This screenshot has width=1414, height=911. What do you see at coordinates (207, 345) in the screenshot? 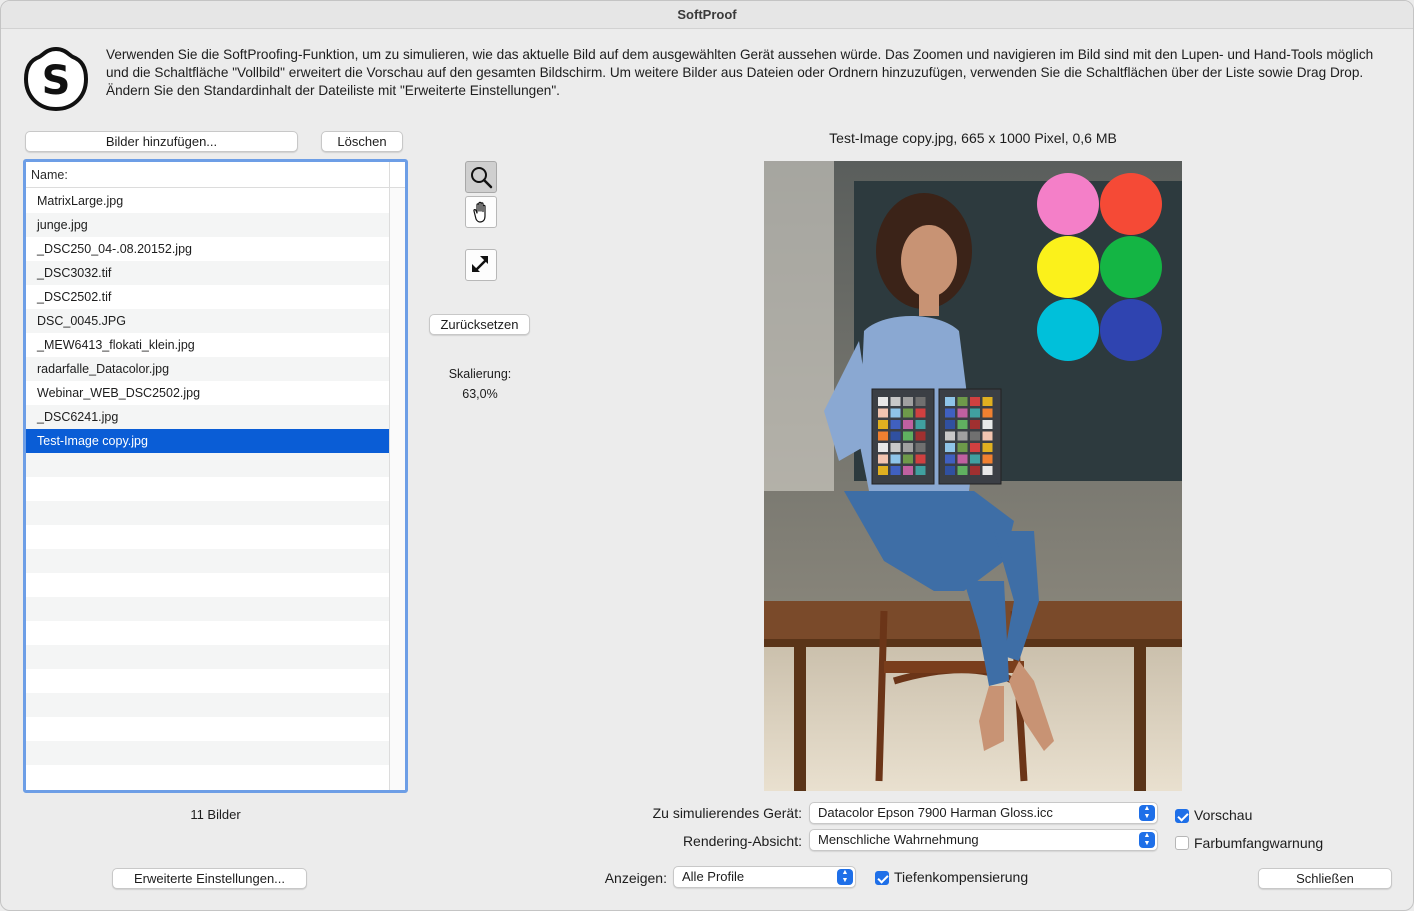
I see `file-list-item: _MEW6413_flokati_klein.jpg` at bounding box center [207, 345].